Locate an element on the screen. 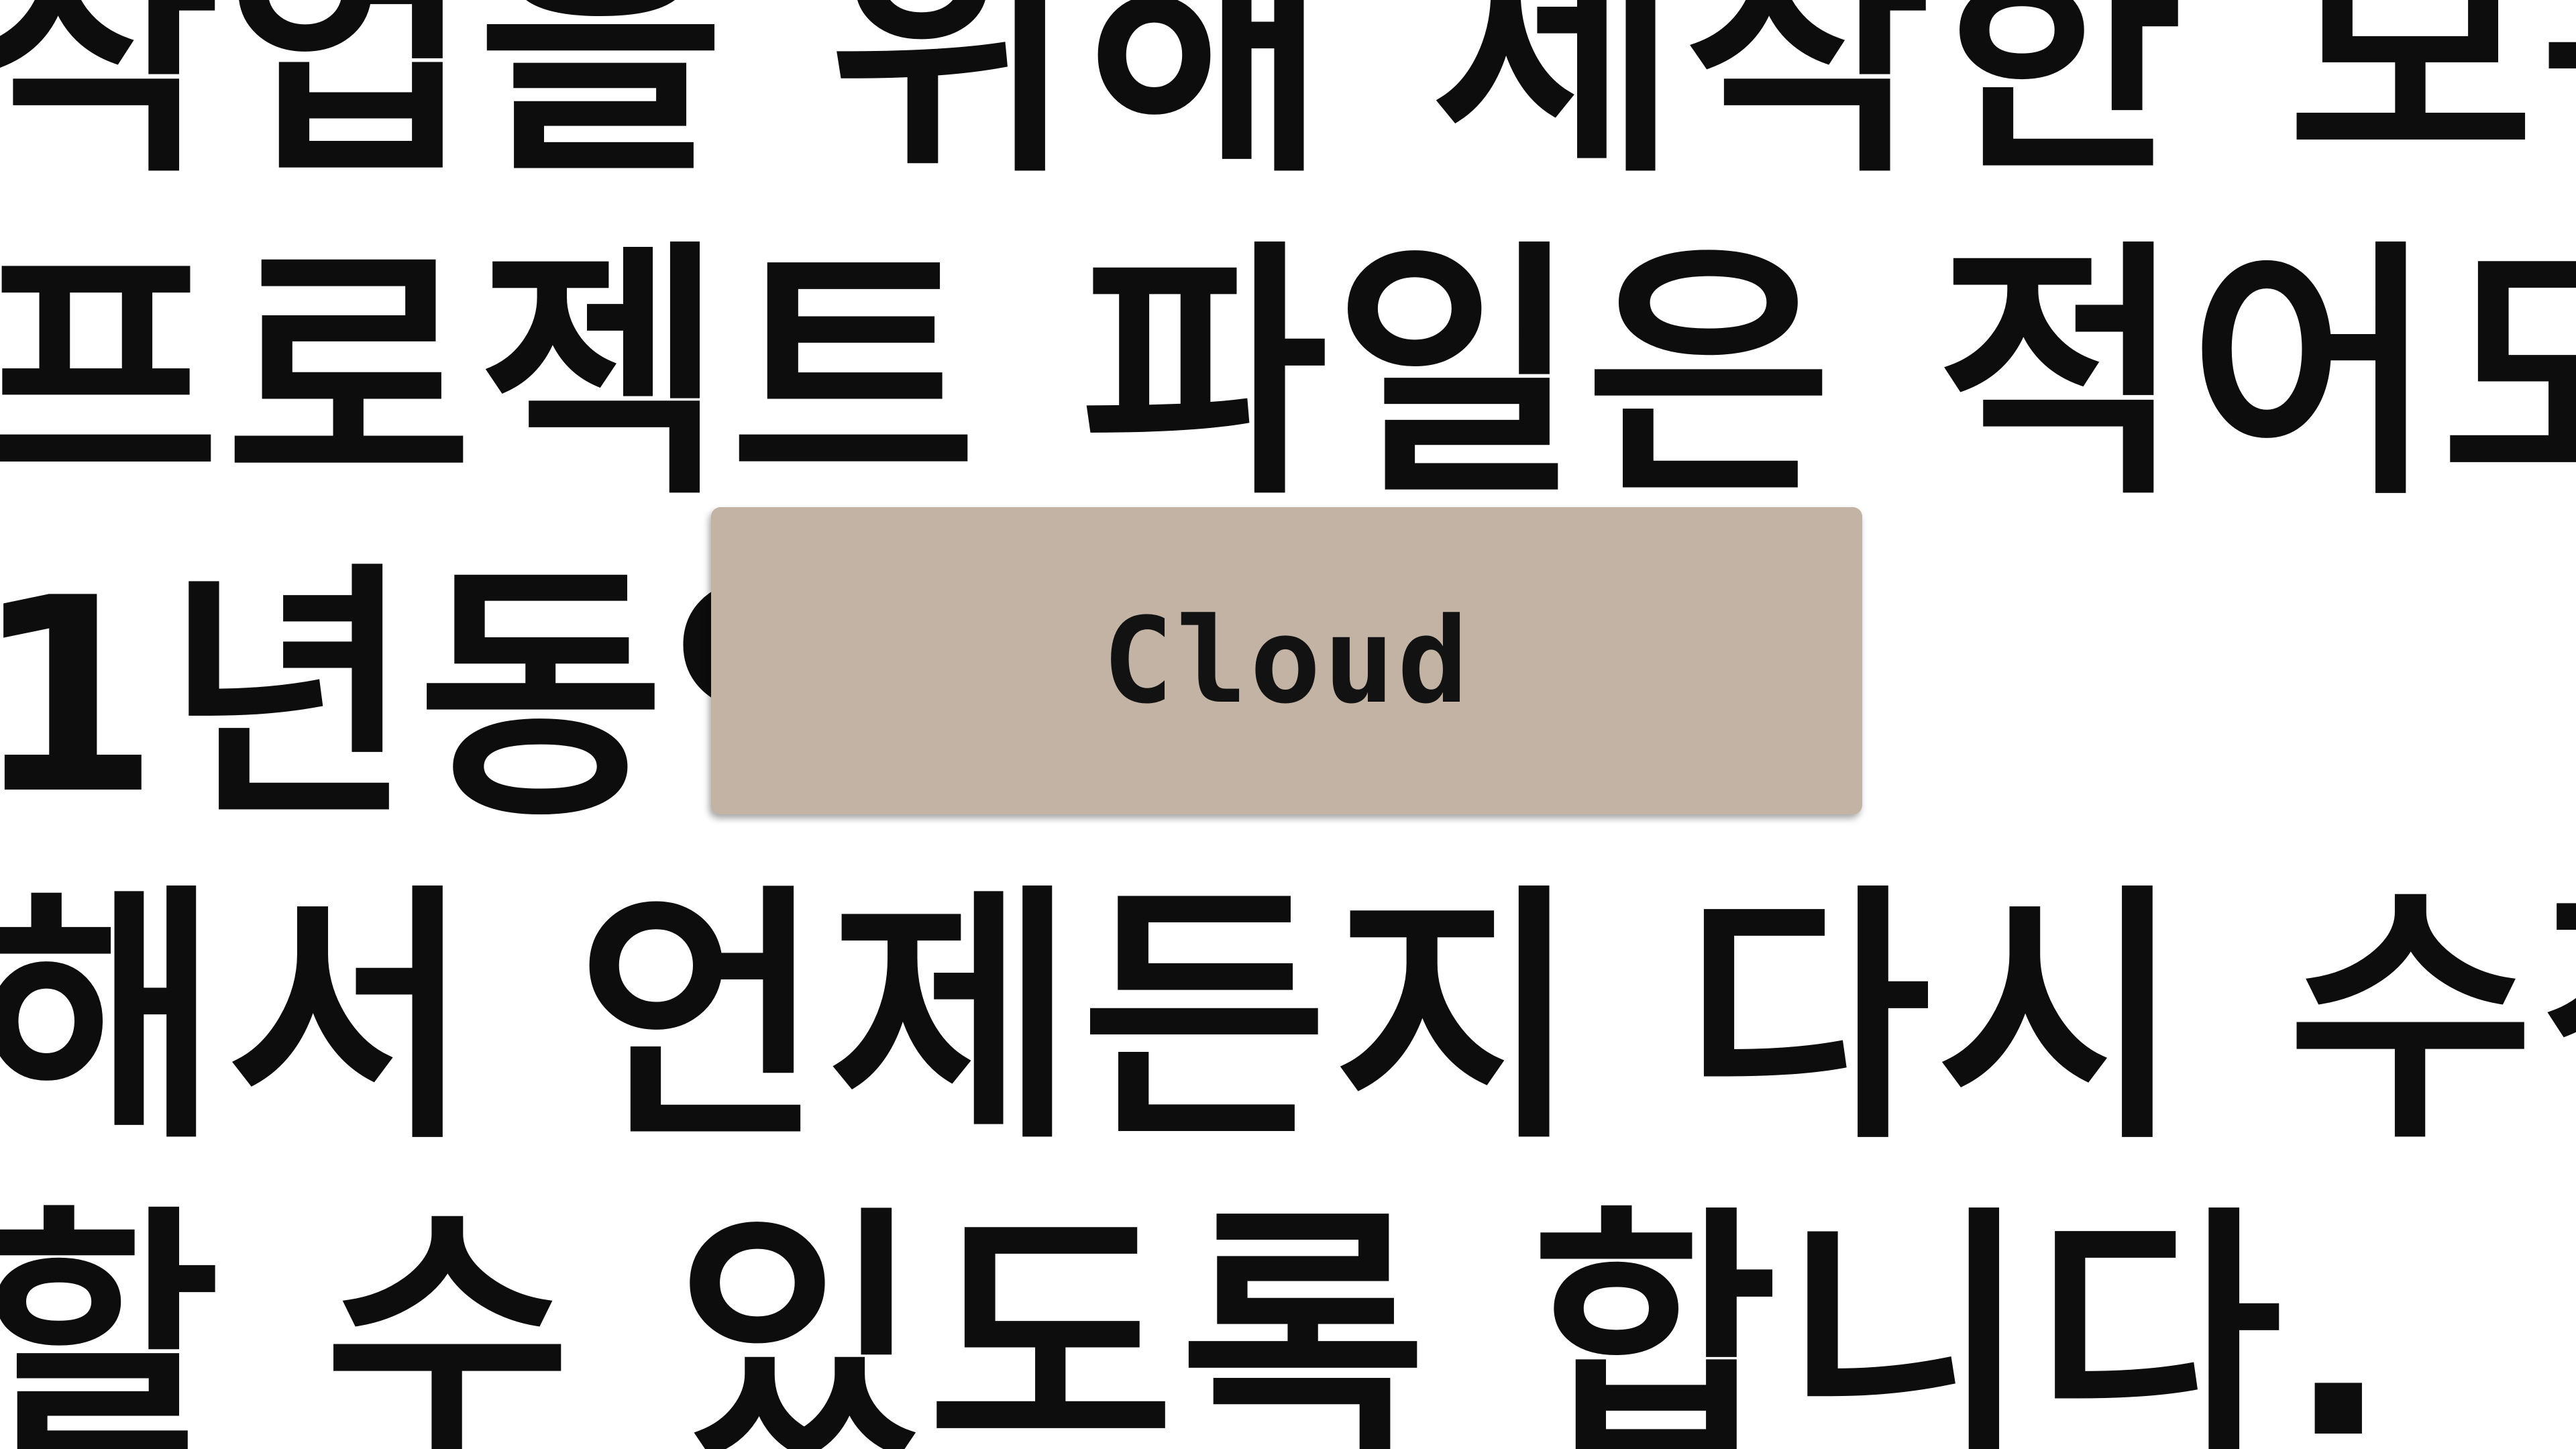 Image resolution: width=2576 pixels, height=1449 pixels. cloud-overlay-card: Cloud is located at coordinates (1286, 660).